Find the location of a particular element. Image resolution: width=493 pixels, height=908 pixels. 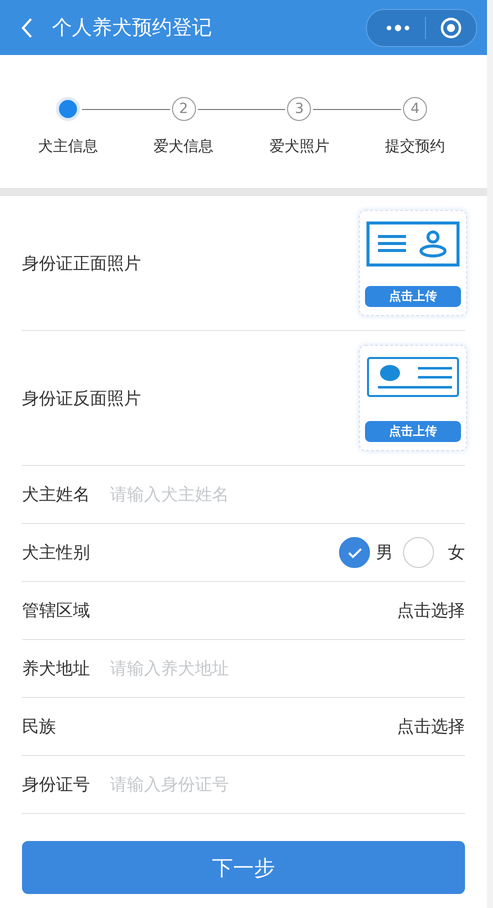

field-label: 养犬地址 is located at coordinates (56, 669).